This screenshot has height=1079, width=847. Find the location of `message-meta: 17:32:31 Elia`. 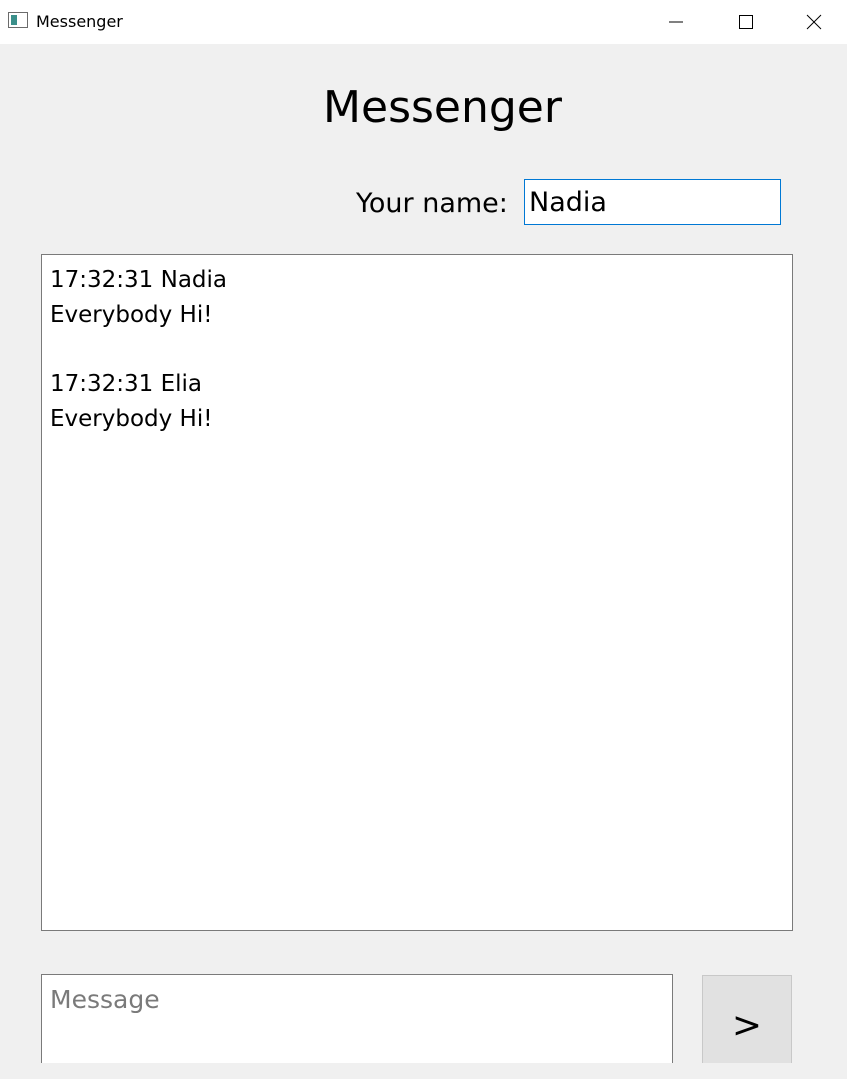

message-meta: 17:32:31 Elia is located at coordinates (126, 384).